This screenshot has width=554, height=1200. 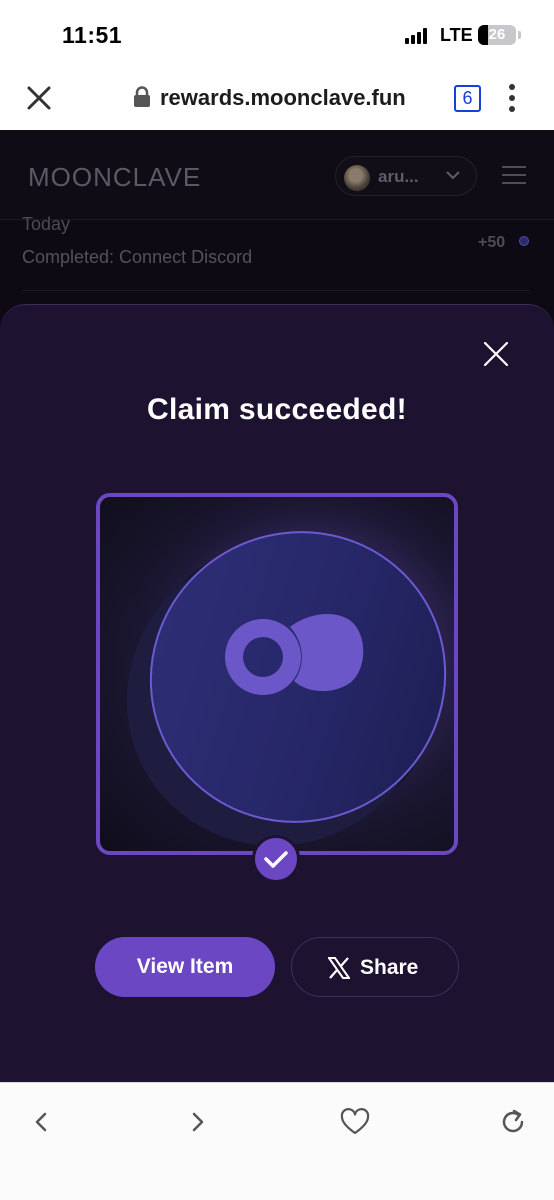 I want to click on status-time: 11:51, so click(x=92, y=35).